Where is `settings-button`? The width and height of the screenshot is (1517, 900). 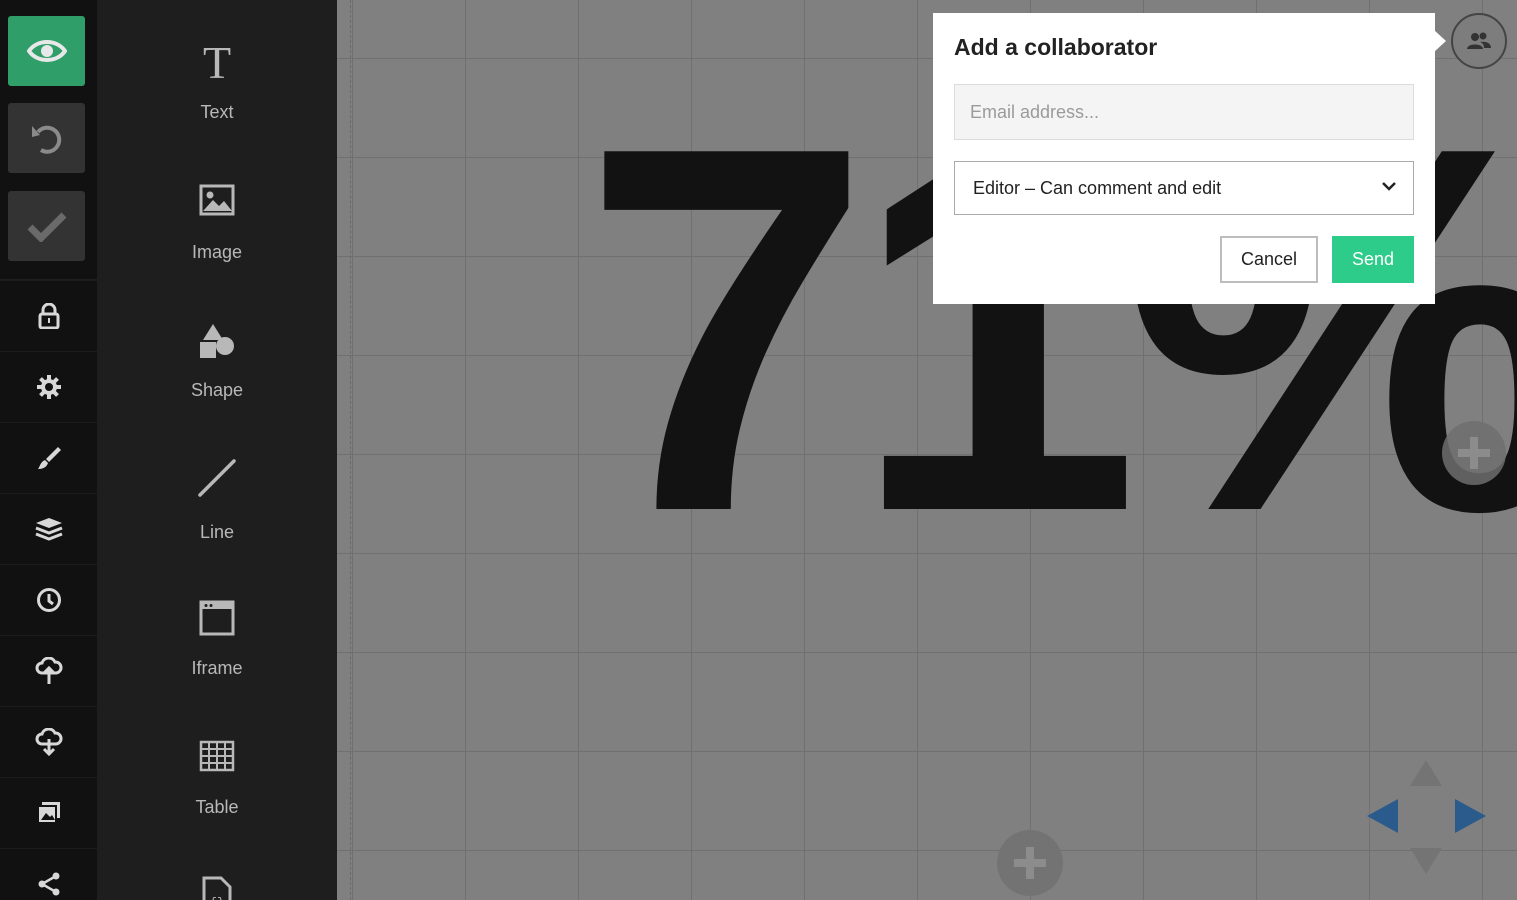 settings-button is located at coordinates (48, 386).